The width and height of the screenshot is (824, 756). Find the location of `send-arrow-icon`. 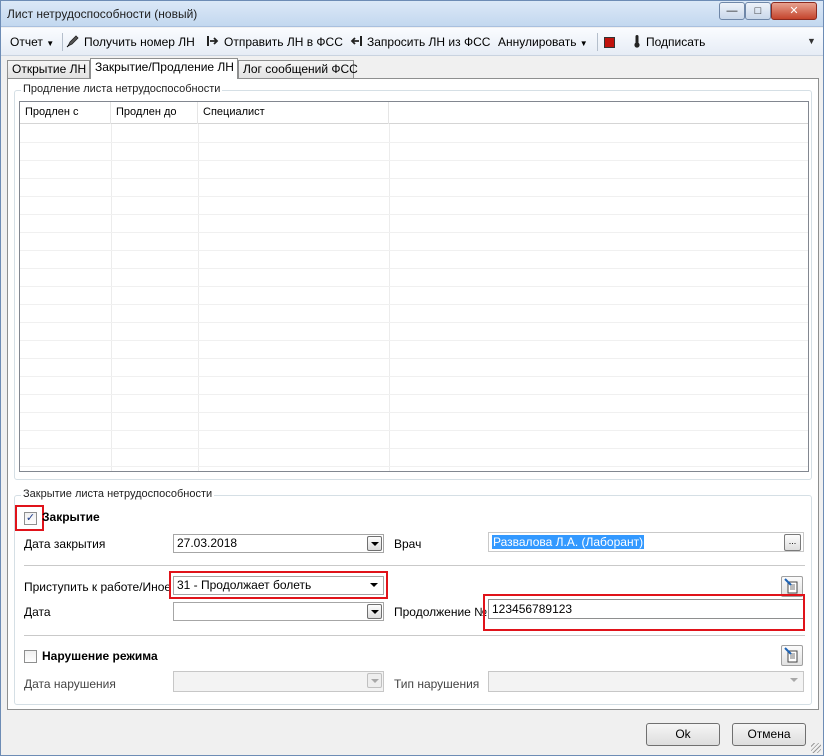

send-arrow-icon is located at coordinates (213, 43).